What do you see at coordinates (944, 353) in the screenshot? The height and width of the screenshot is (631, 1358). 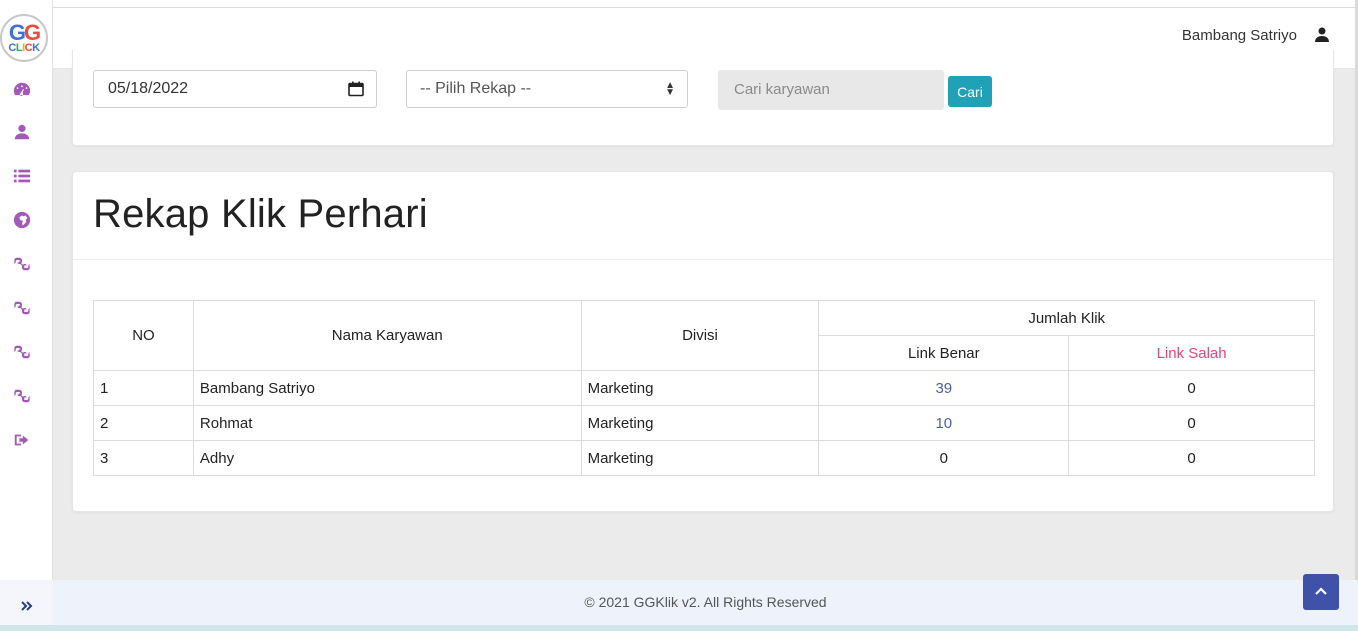 I see `header-link-benar: Link Benar` at bounding box center [944, 353].